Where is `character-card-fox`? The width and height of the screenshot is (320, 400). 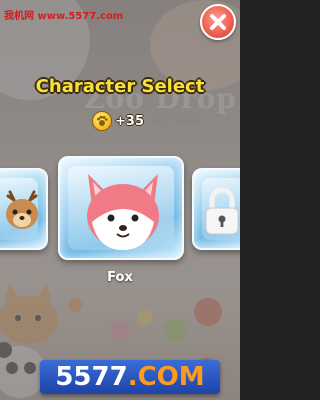 character-card-fox is located at coordinates (121, 208).